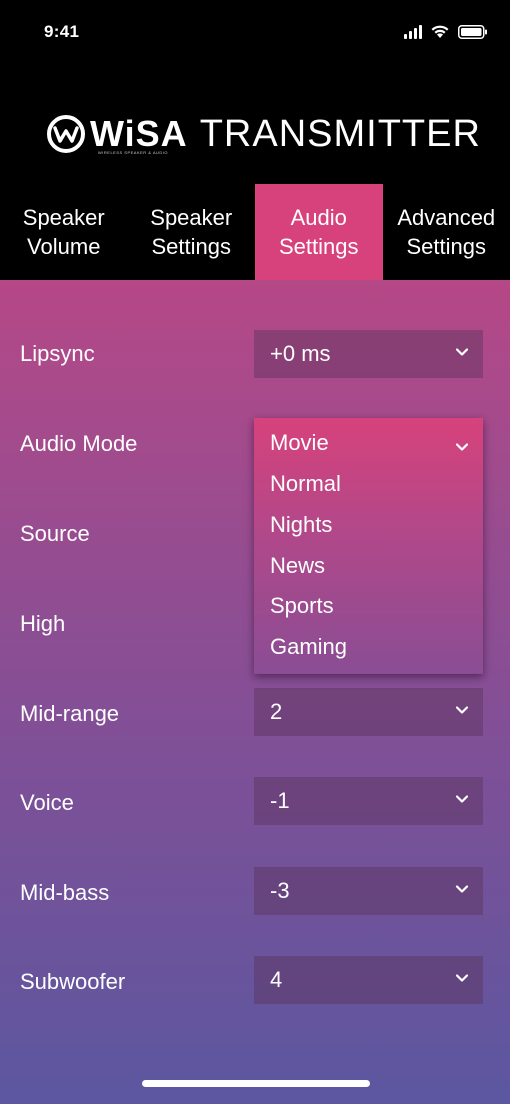  I want to click on app-title: TRANSMITTER, so click(340, 134).